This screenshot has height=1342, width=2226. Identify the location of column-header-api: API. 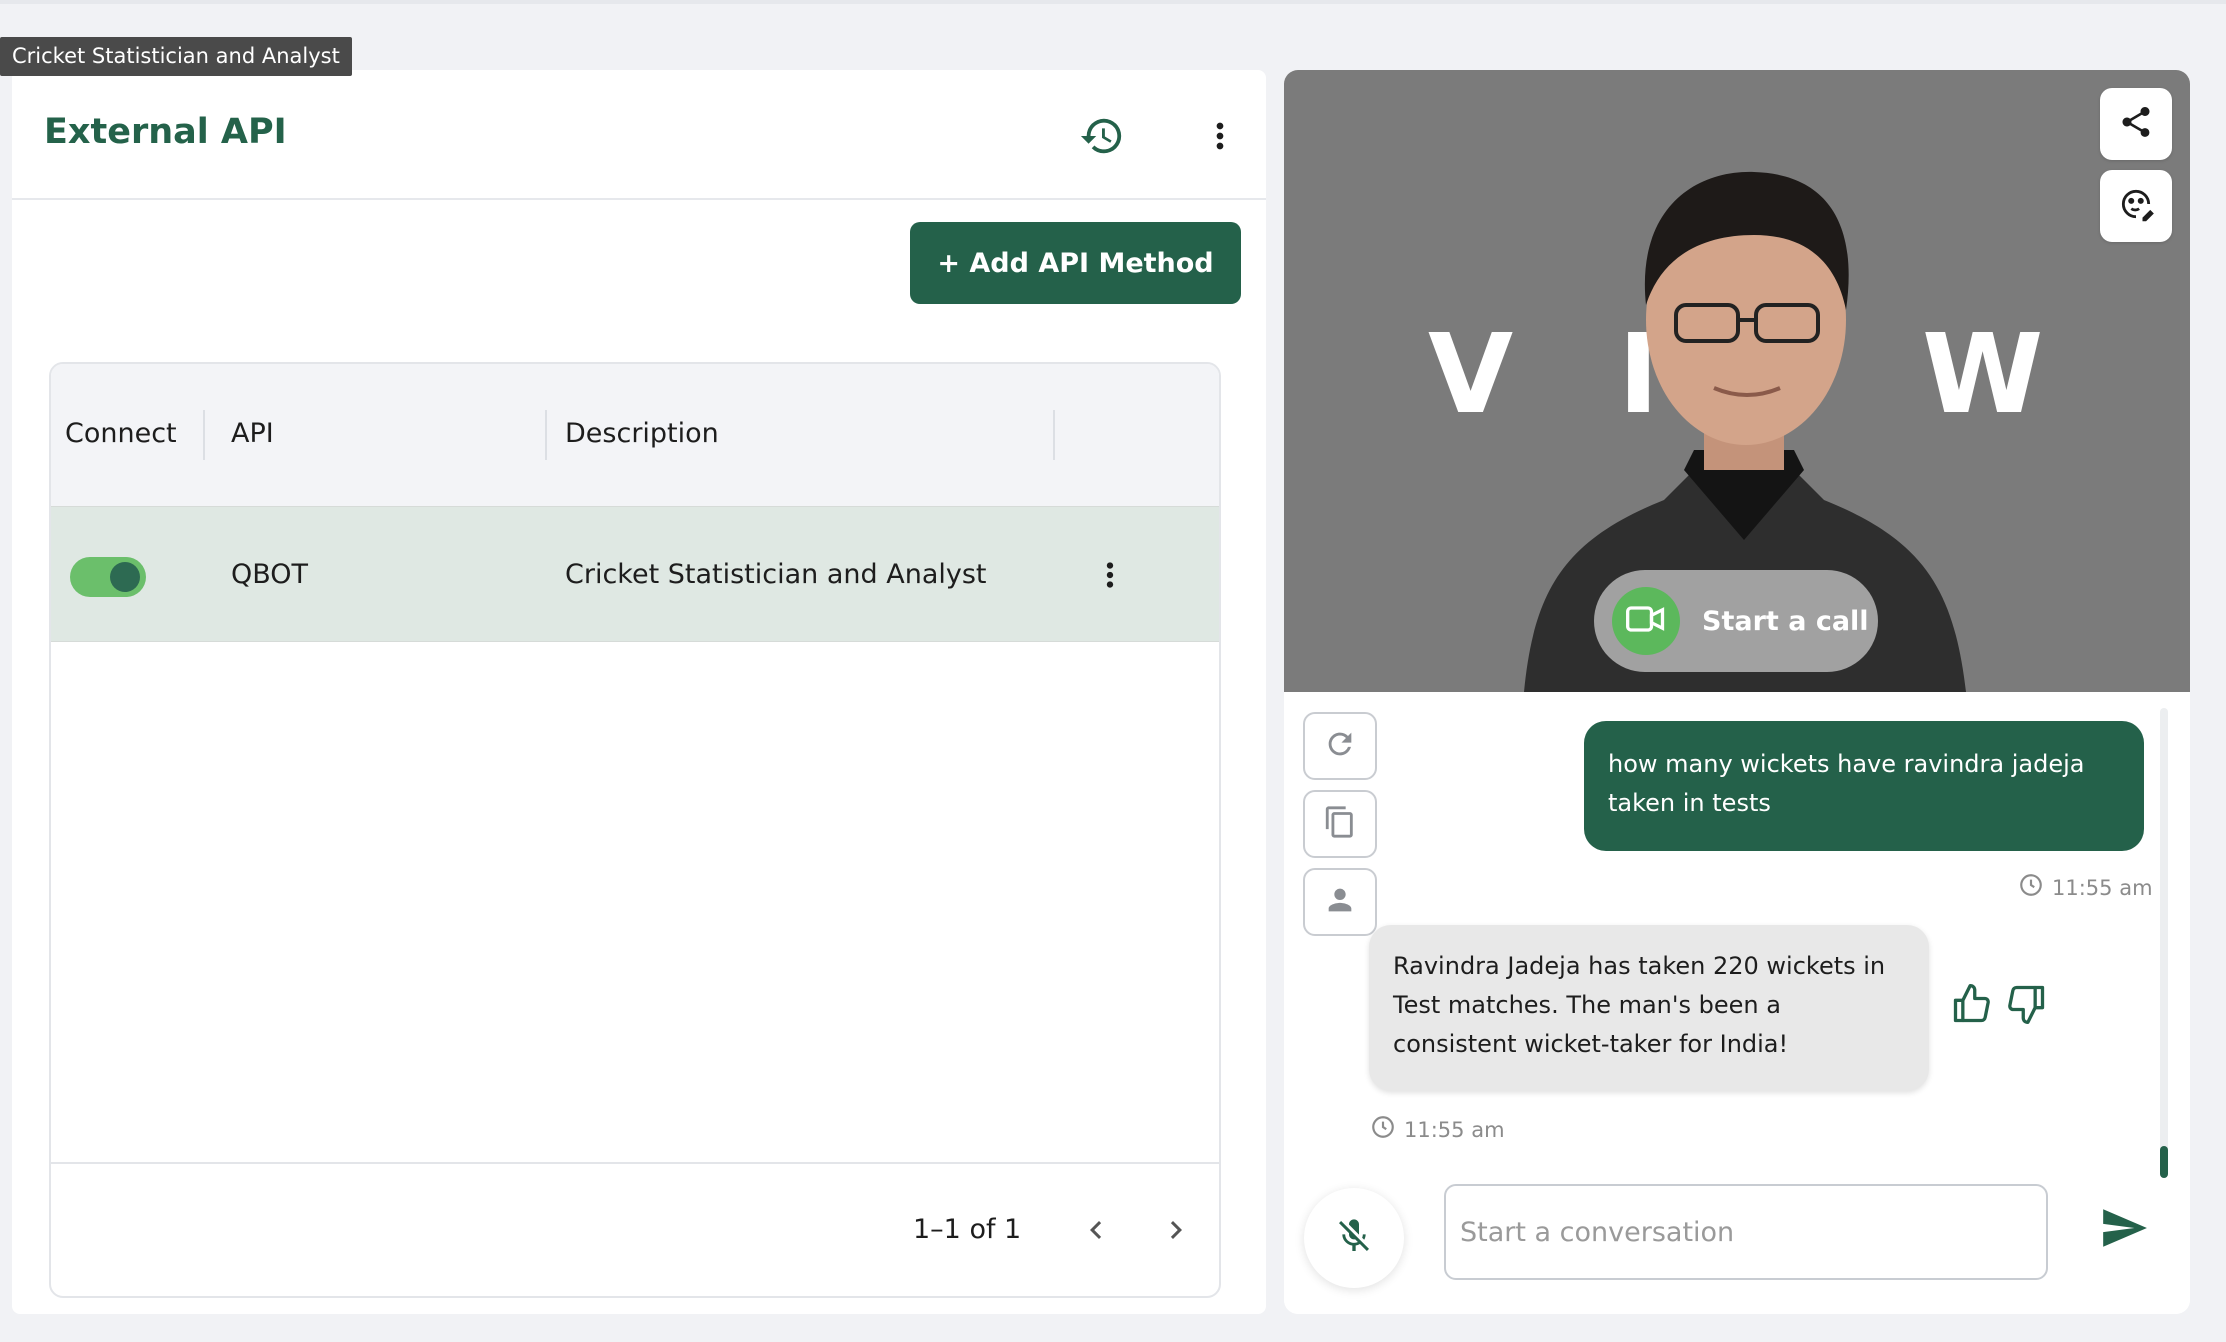
(252, 433).